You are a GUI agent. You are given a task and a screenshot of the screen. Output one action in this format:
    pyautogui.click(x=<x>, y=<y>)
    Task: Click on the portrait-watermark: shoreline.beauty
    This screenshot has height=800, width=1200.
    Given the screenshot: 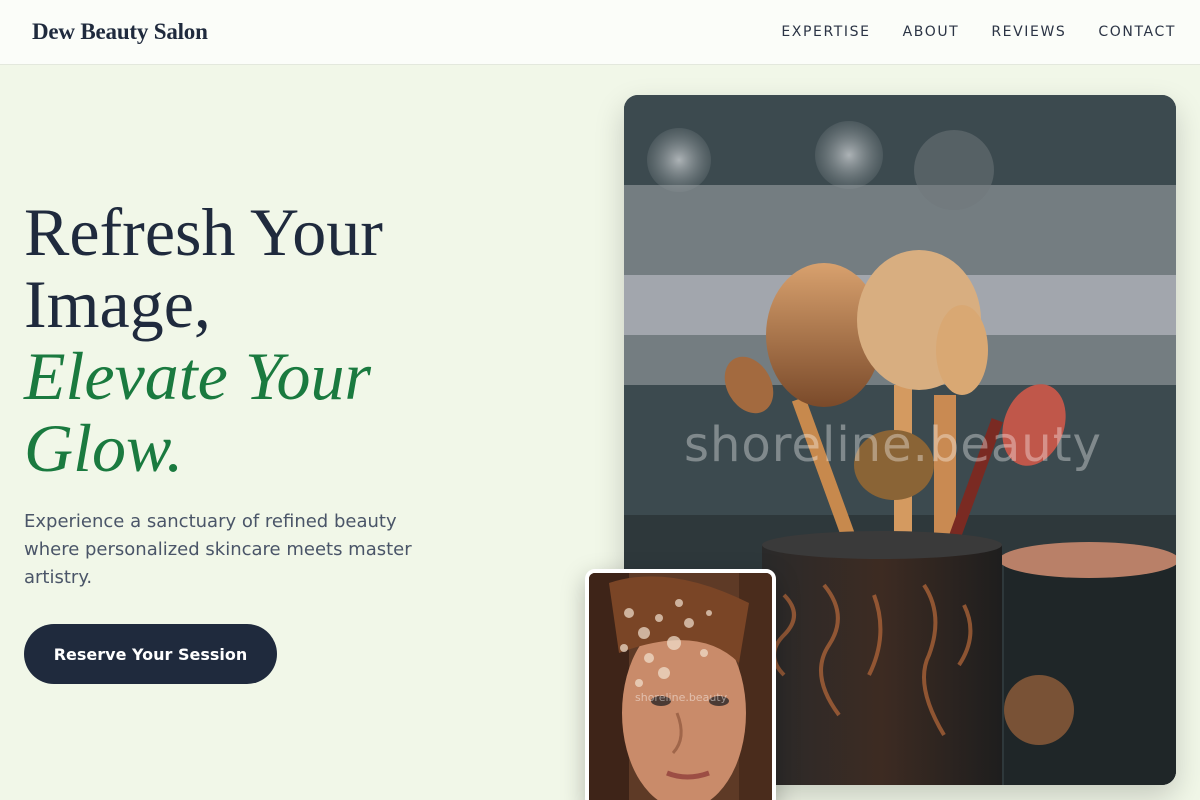 What is the action you would take?
    pyautogui.click(x=681, y=697)
    